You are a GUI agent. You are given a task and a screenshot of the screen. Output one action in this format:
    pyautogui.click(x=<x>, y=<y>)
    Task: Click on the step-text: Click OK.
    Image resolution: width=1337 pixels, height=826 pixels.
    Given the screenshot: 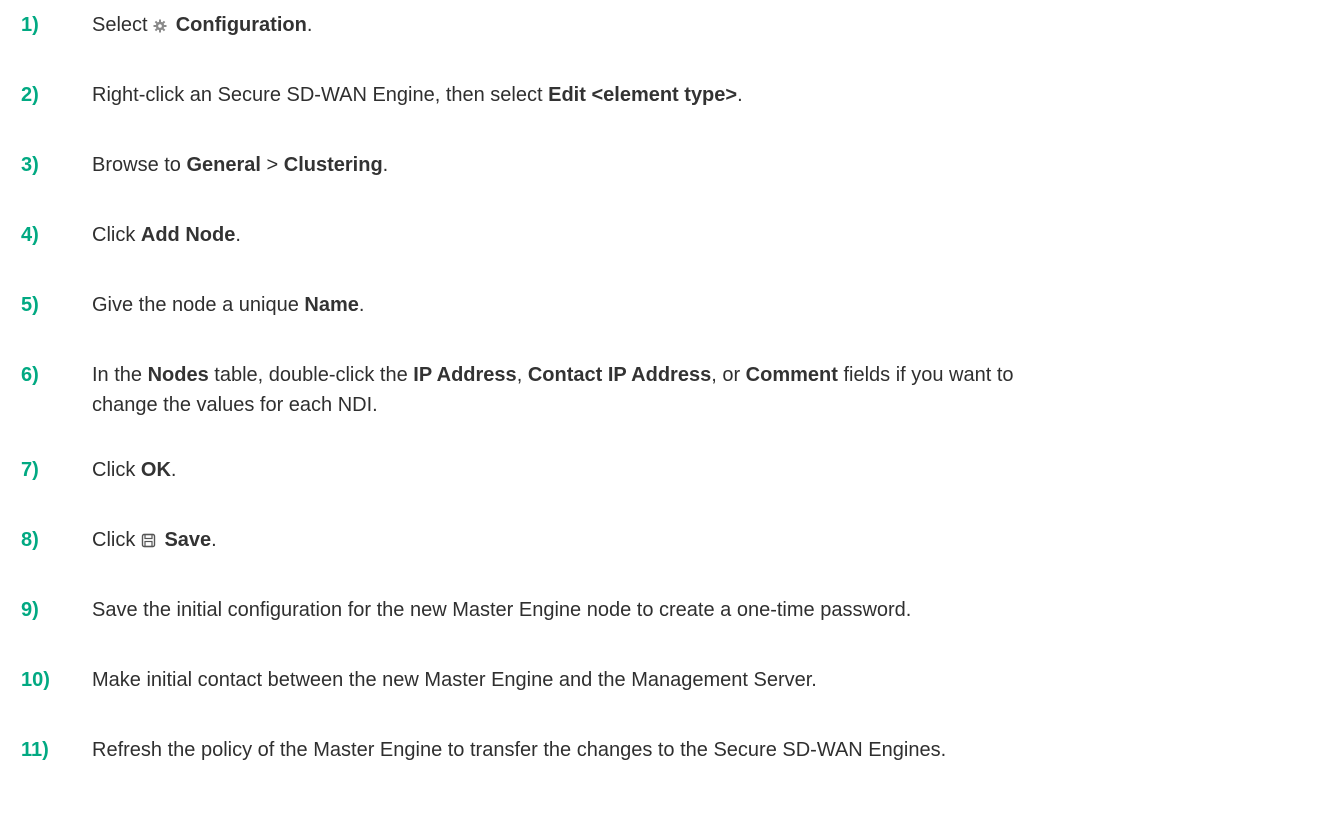 What is the action you would take?
    pyautogui.click(x=712, y=470)
    